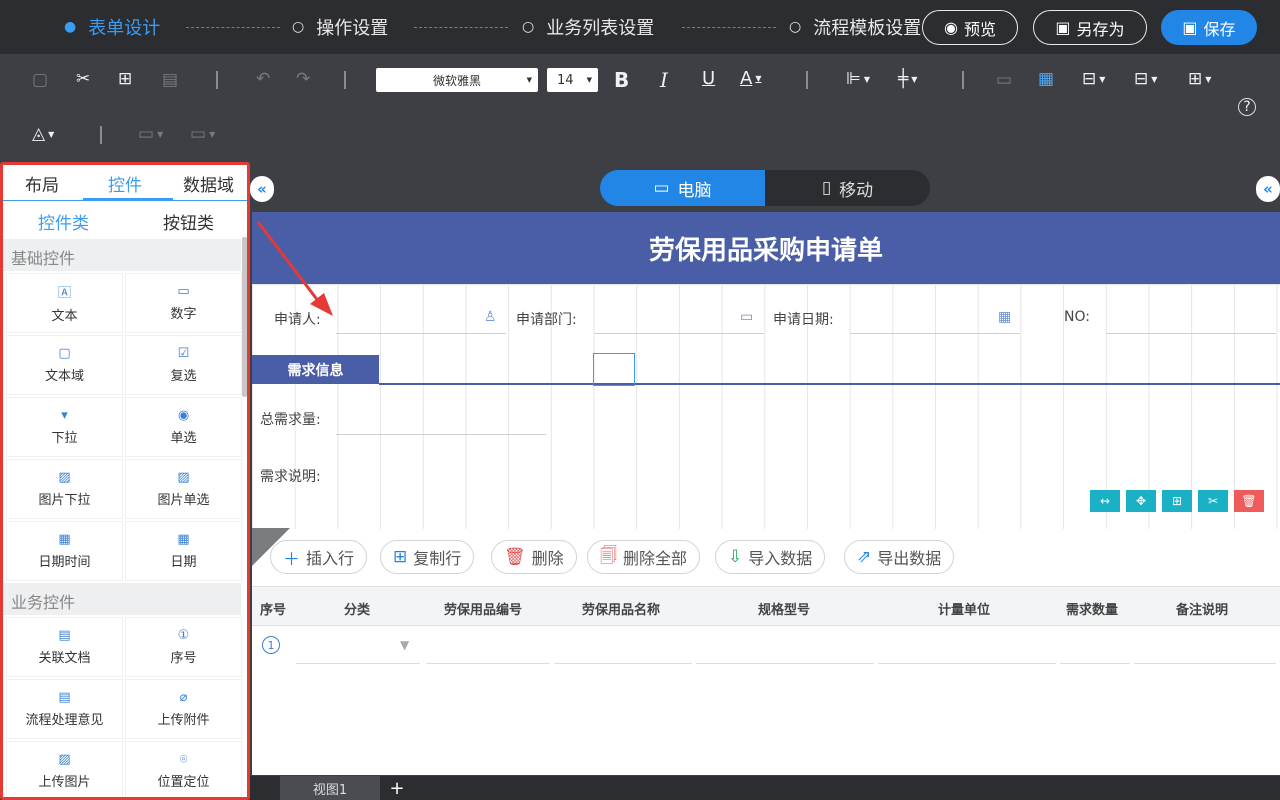 The image size is (1280, 800). What do you see at coordinates (907, 79) in the screenshot?
I see `vertical-align-icon: ╪ ▼` at bounding box center [907, 79].